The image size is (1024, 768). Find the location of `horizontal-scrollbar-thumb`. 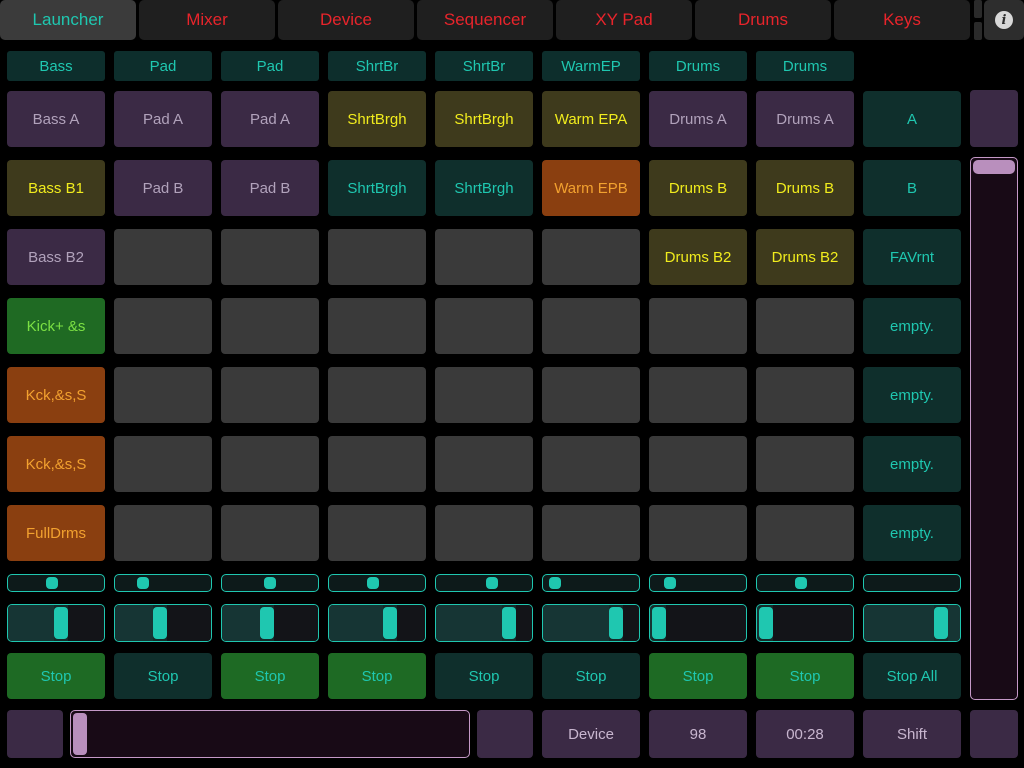

horizontal-scrollbar-thumb is located at coordinates (80, 734).